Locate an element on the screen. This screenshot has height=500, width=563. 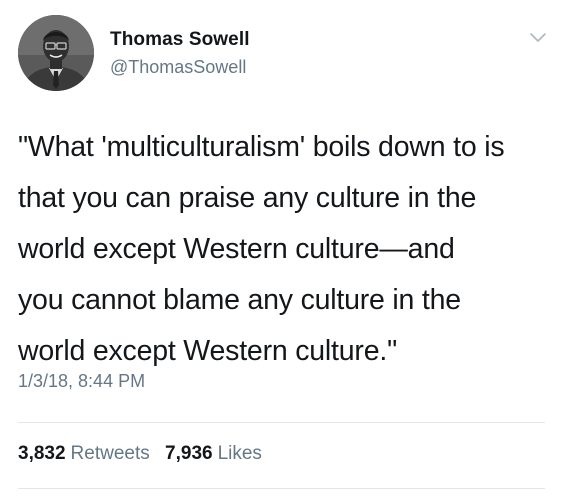
retweets-stat: 3,832 Retweets is located at coordinates (91, 453).